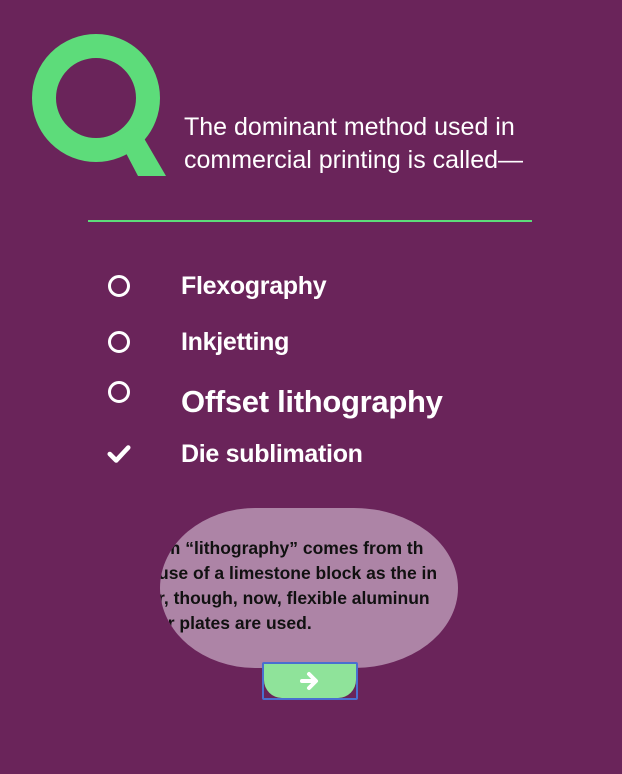 This screenshot has width=622, height=774. Describe the element at coordinates (312, 401) in the screenshot. I see `option-label: Offset lithography` at that location.